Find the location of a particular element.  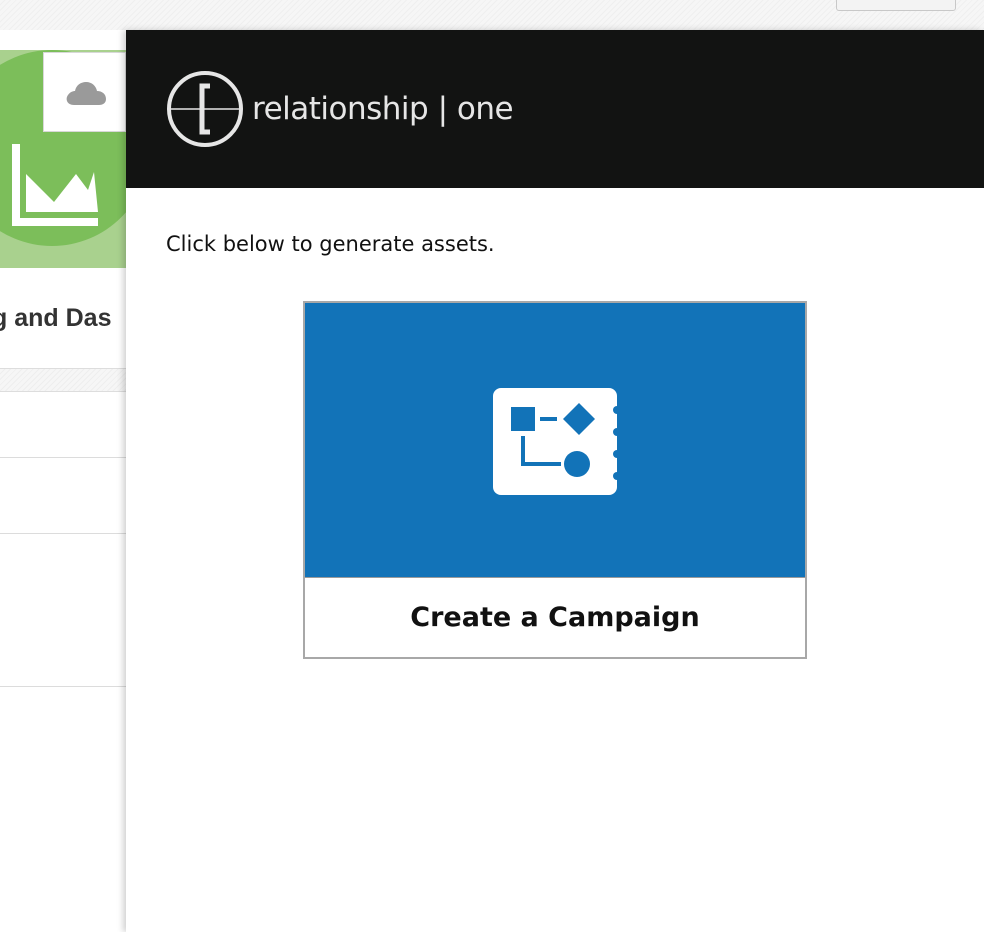

toolbar-button is located at coordinates (896, 5).